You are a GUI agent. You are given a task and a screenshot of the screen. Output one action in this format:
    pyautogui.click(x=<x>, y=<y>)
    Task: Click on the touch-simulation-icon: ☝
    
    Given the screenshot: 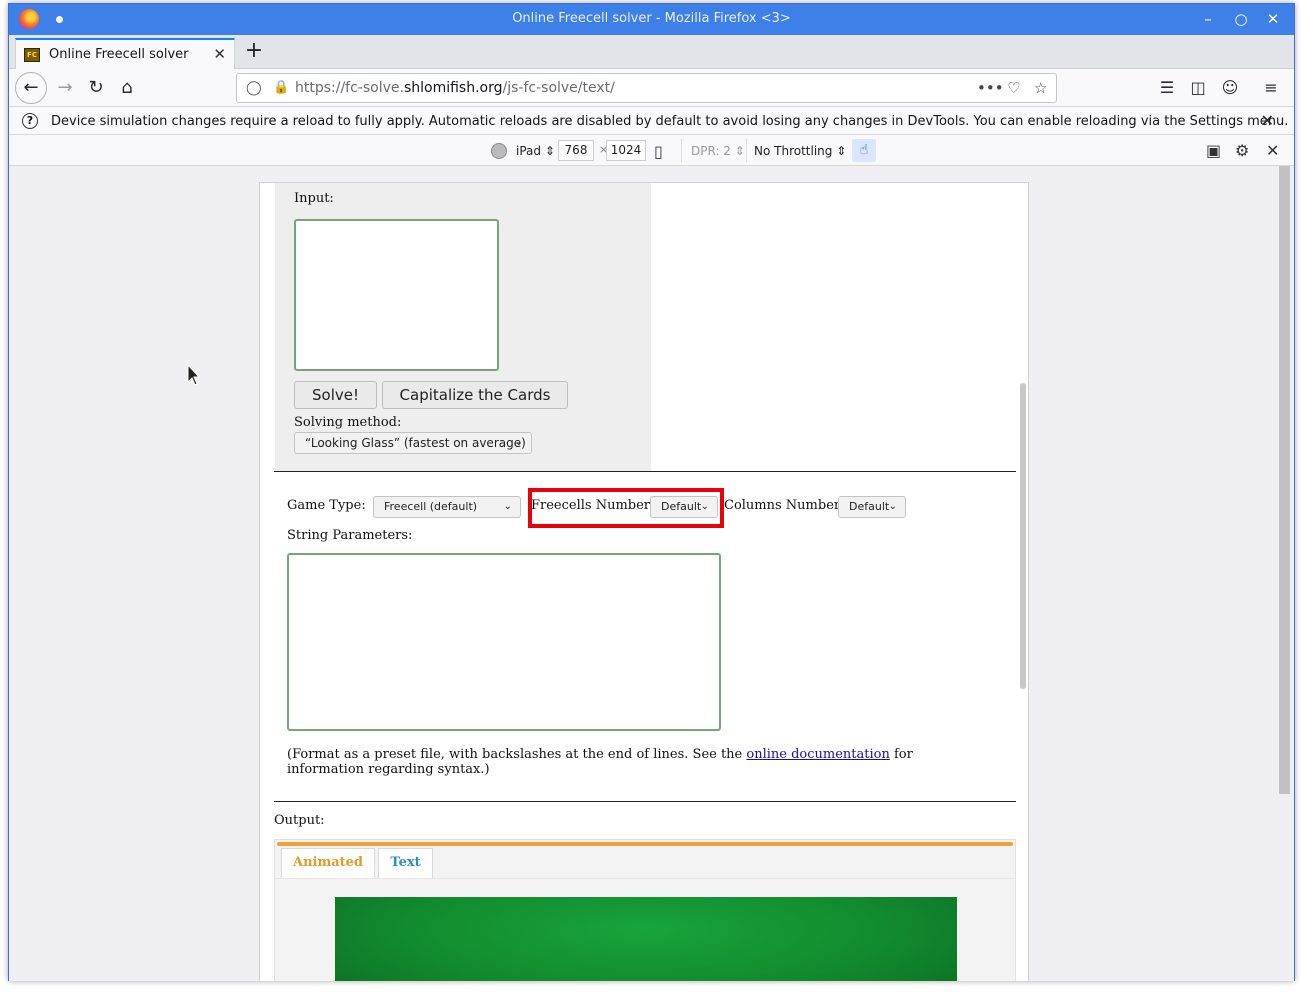 What is the action you would take?
    pyautogui.click(x=864, y=150)
    